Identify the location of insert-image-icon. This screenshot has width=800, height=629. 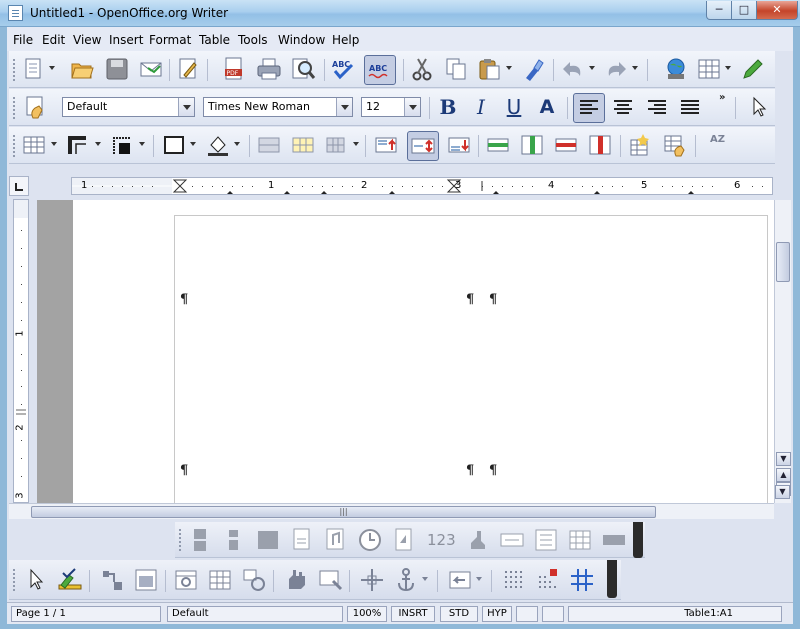
(268, 540).